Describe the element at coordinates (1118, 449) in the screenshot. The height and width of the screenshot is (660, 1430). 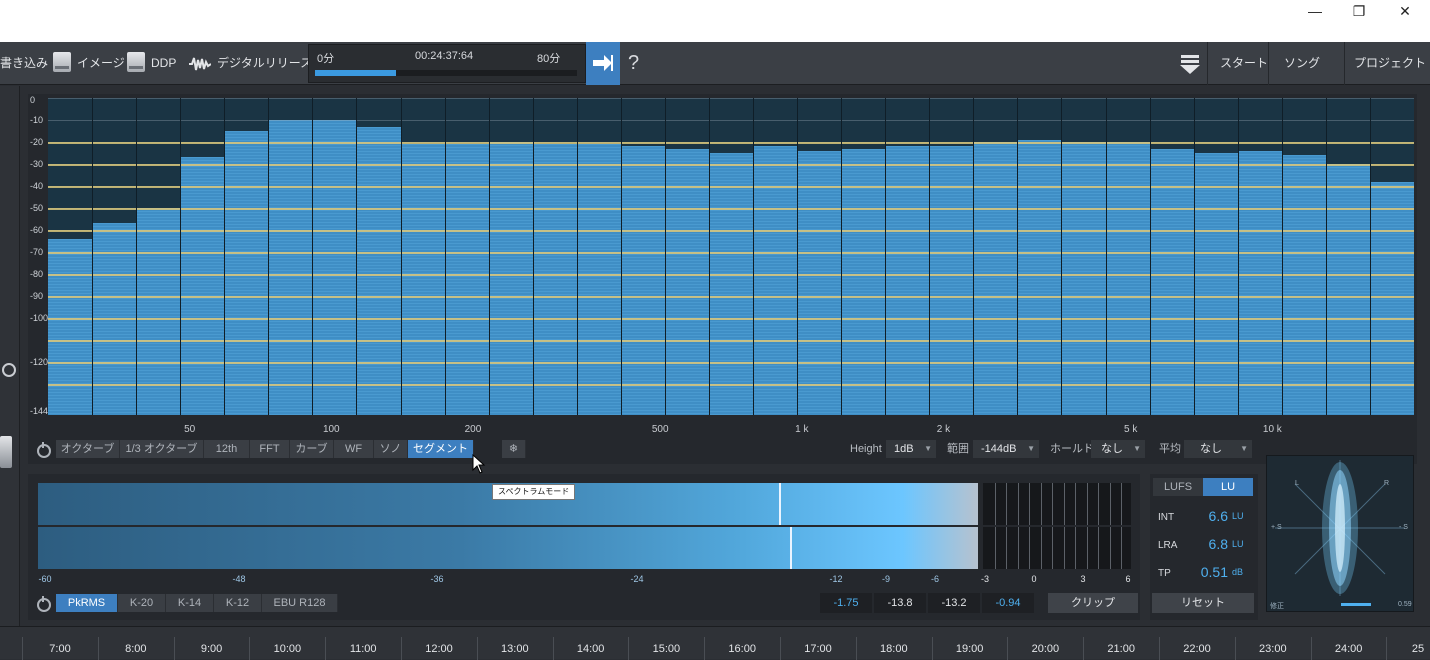
I see `hold-select: なし` at that location.